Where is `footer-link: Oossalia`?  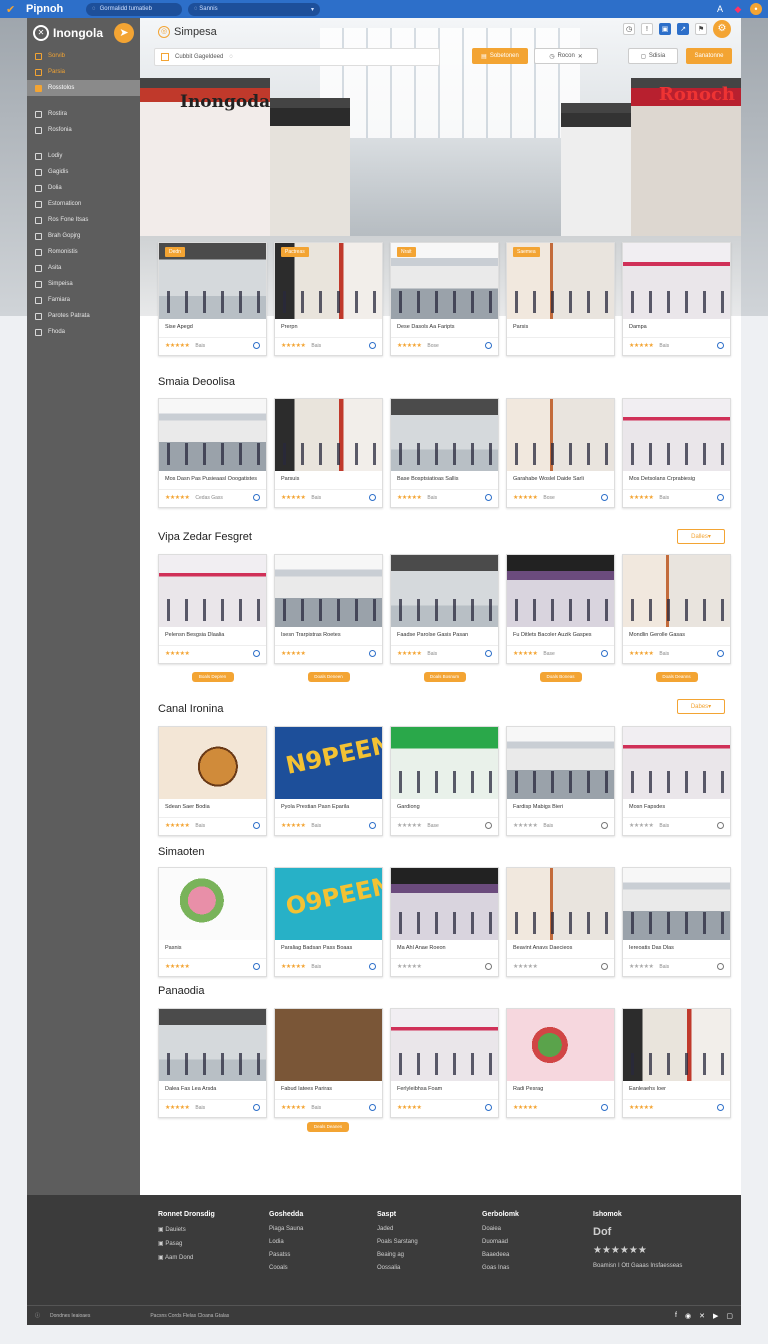
footer-link: Oossalia is located at coordinates (397, 1268).